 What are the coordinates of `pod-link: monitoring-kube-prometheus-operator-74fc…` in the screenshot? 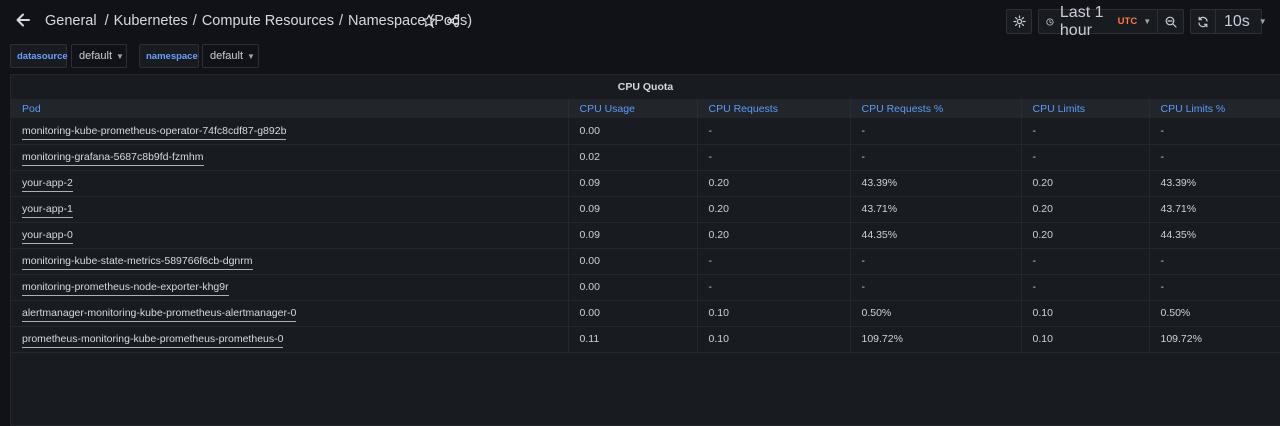 It's located at (154, 132).